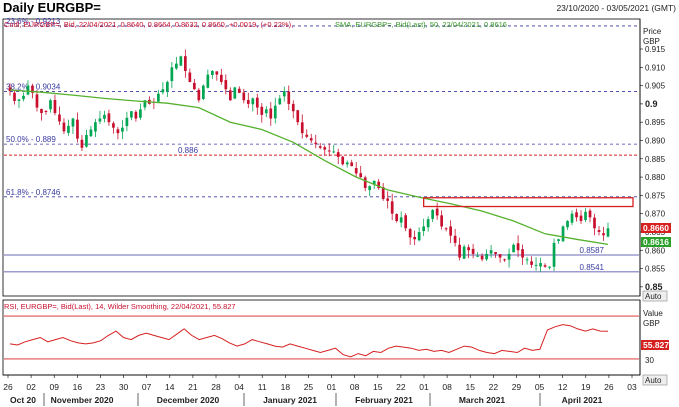 The height and width of the screenshot is (407, 679). What do you see at coordinates (355, 387) in the screenshot?
I see `x-tick-label: 08` at bounding box center [355, 387].